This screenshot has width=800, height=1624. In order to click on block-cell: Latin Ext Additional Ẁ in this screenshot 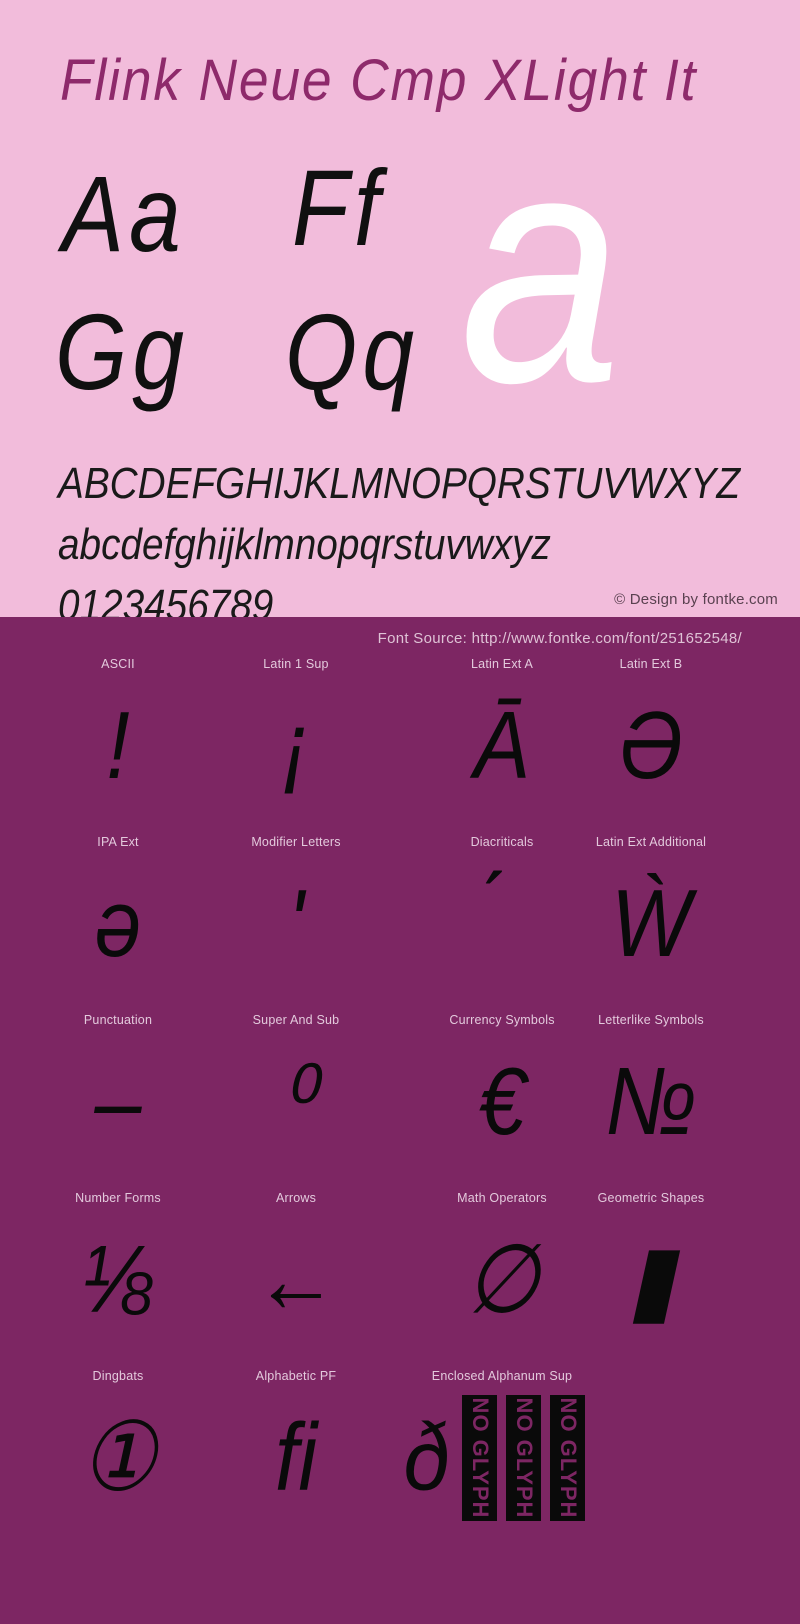, I will do `click(651, 924)`.